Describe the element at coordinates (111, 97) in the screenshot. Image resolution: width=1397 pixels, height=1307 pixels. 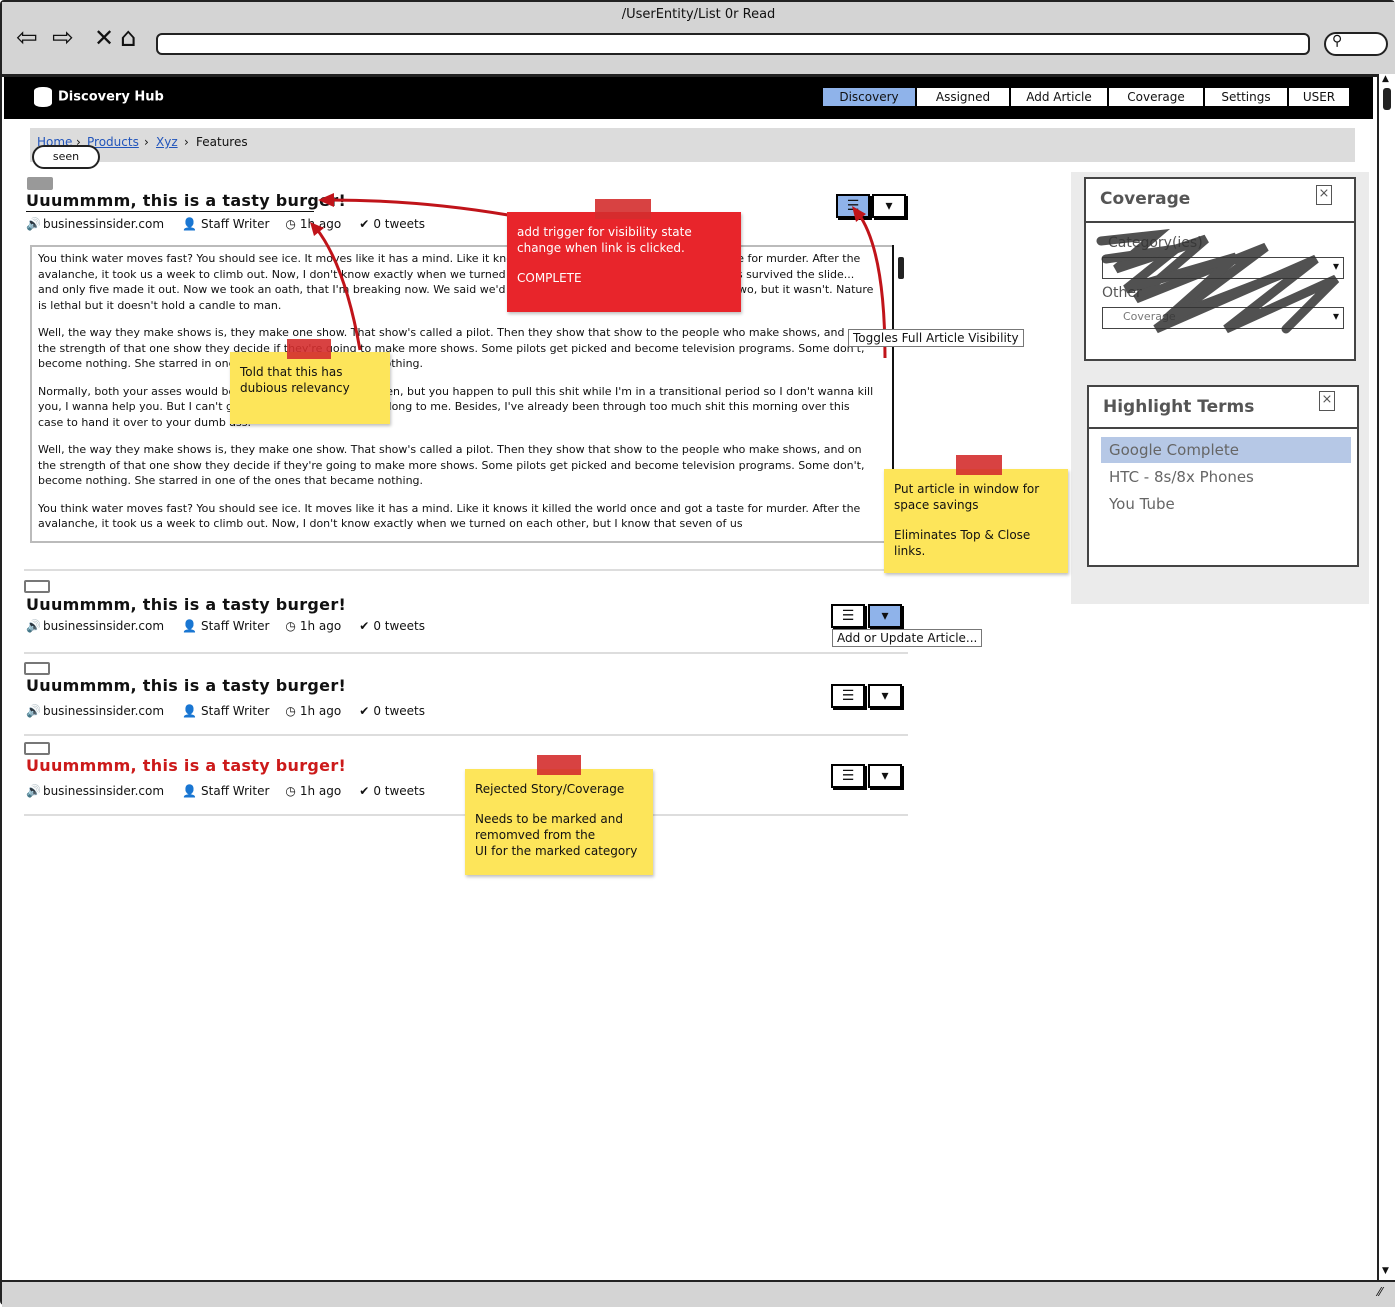
I see `app-name: Discovery Hub` at that location.